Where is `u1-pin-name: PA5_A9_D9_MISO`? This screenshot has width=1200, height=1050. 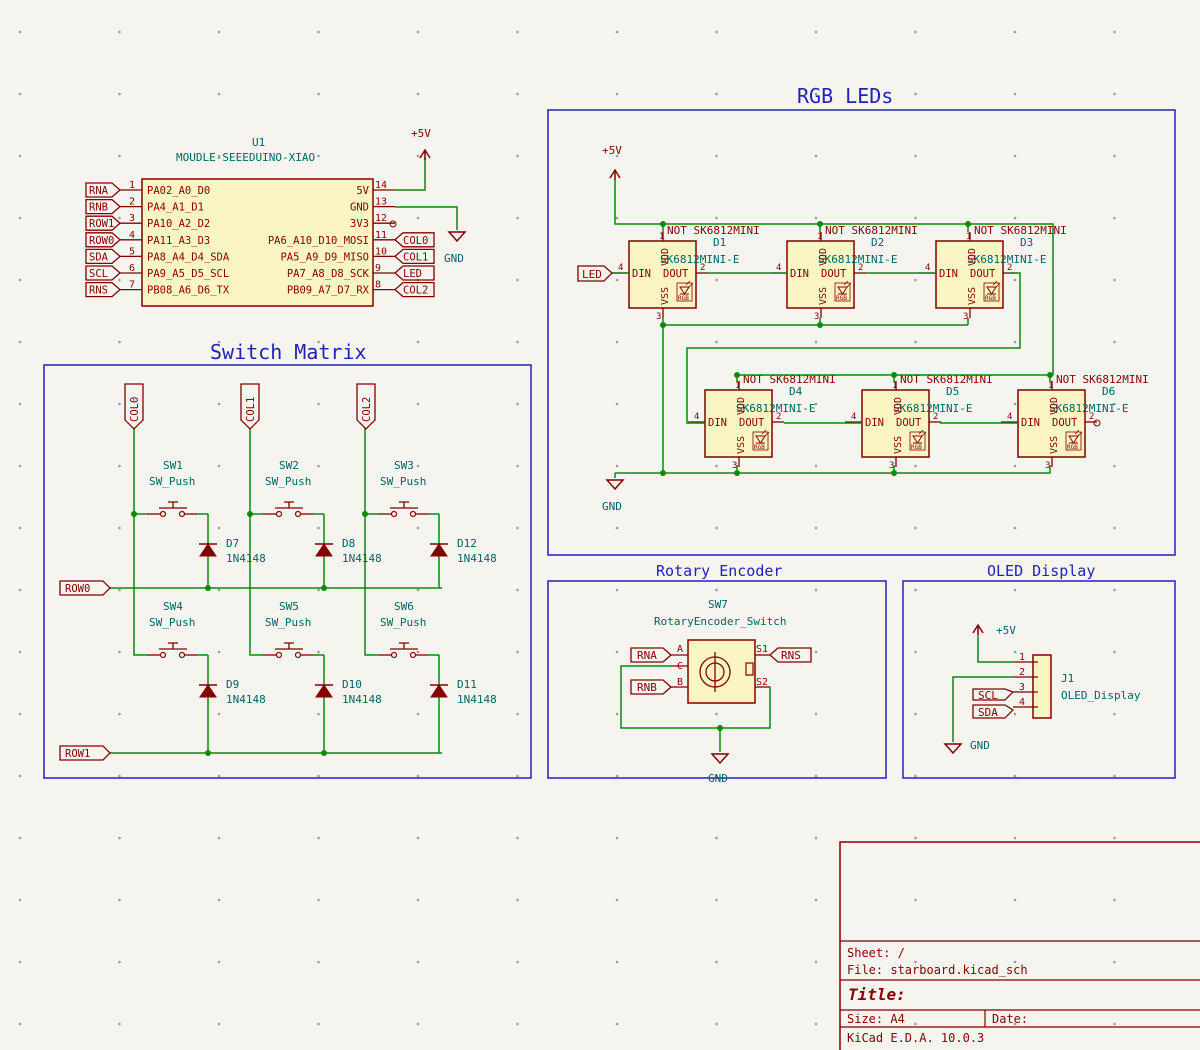 u1-pin-name: PA5_A9_D9_MISO is located at coordinates (324, 257).